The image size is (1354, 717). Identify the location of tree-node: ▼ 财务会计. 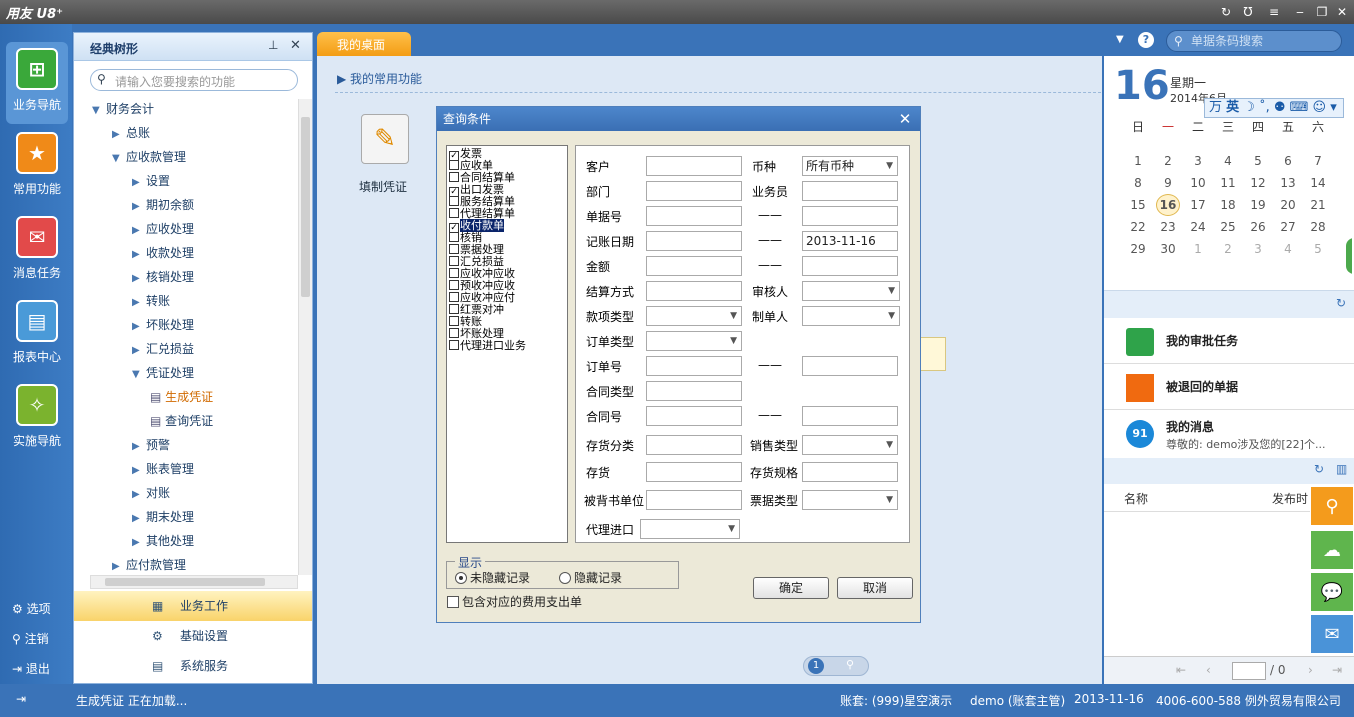
(123, 109).